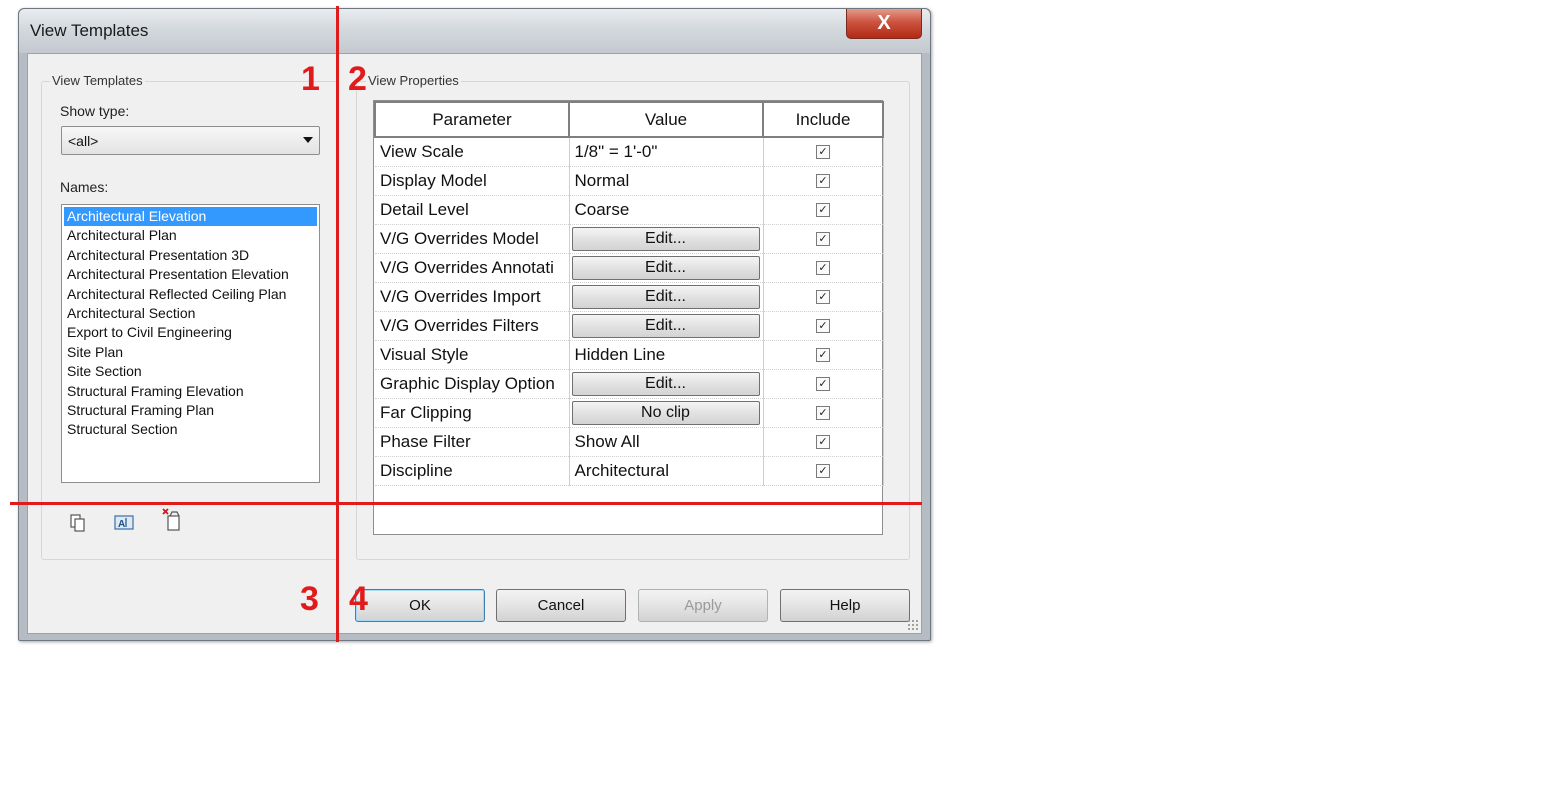 The height and width of the screenshot is (812, 1546). I want to click on table-row: Detail Level Coarse ✓, so click(629, 210).